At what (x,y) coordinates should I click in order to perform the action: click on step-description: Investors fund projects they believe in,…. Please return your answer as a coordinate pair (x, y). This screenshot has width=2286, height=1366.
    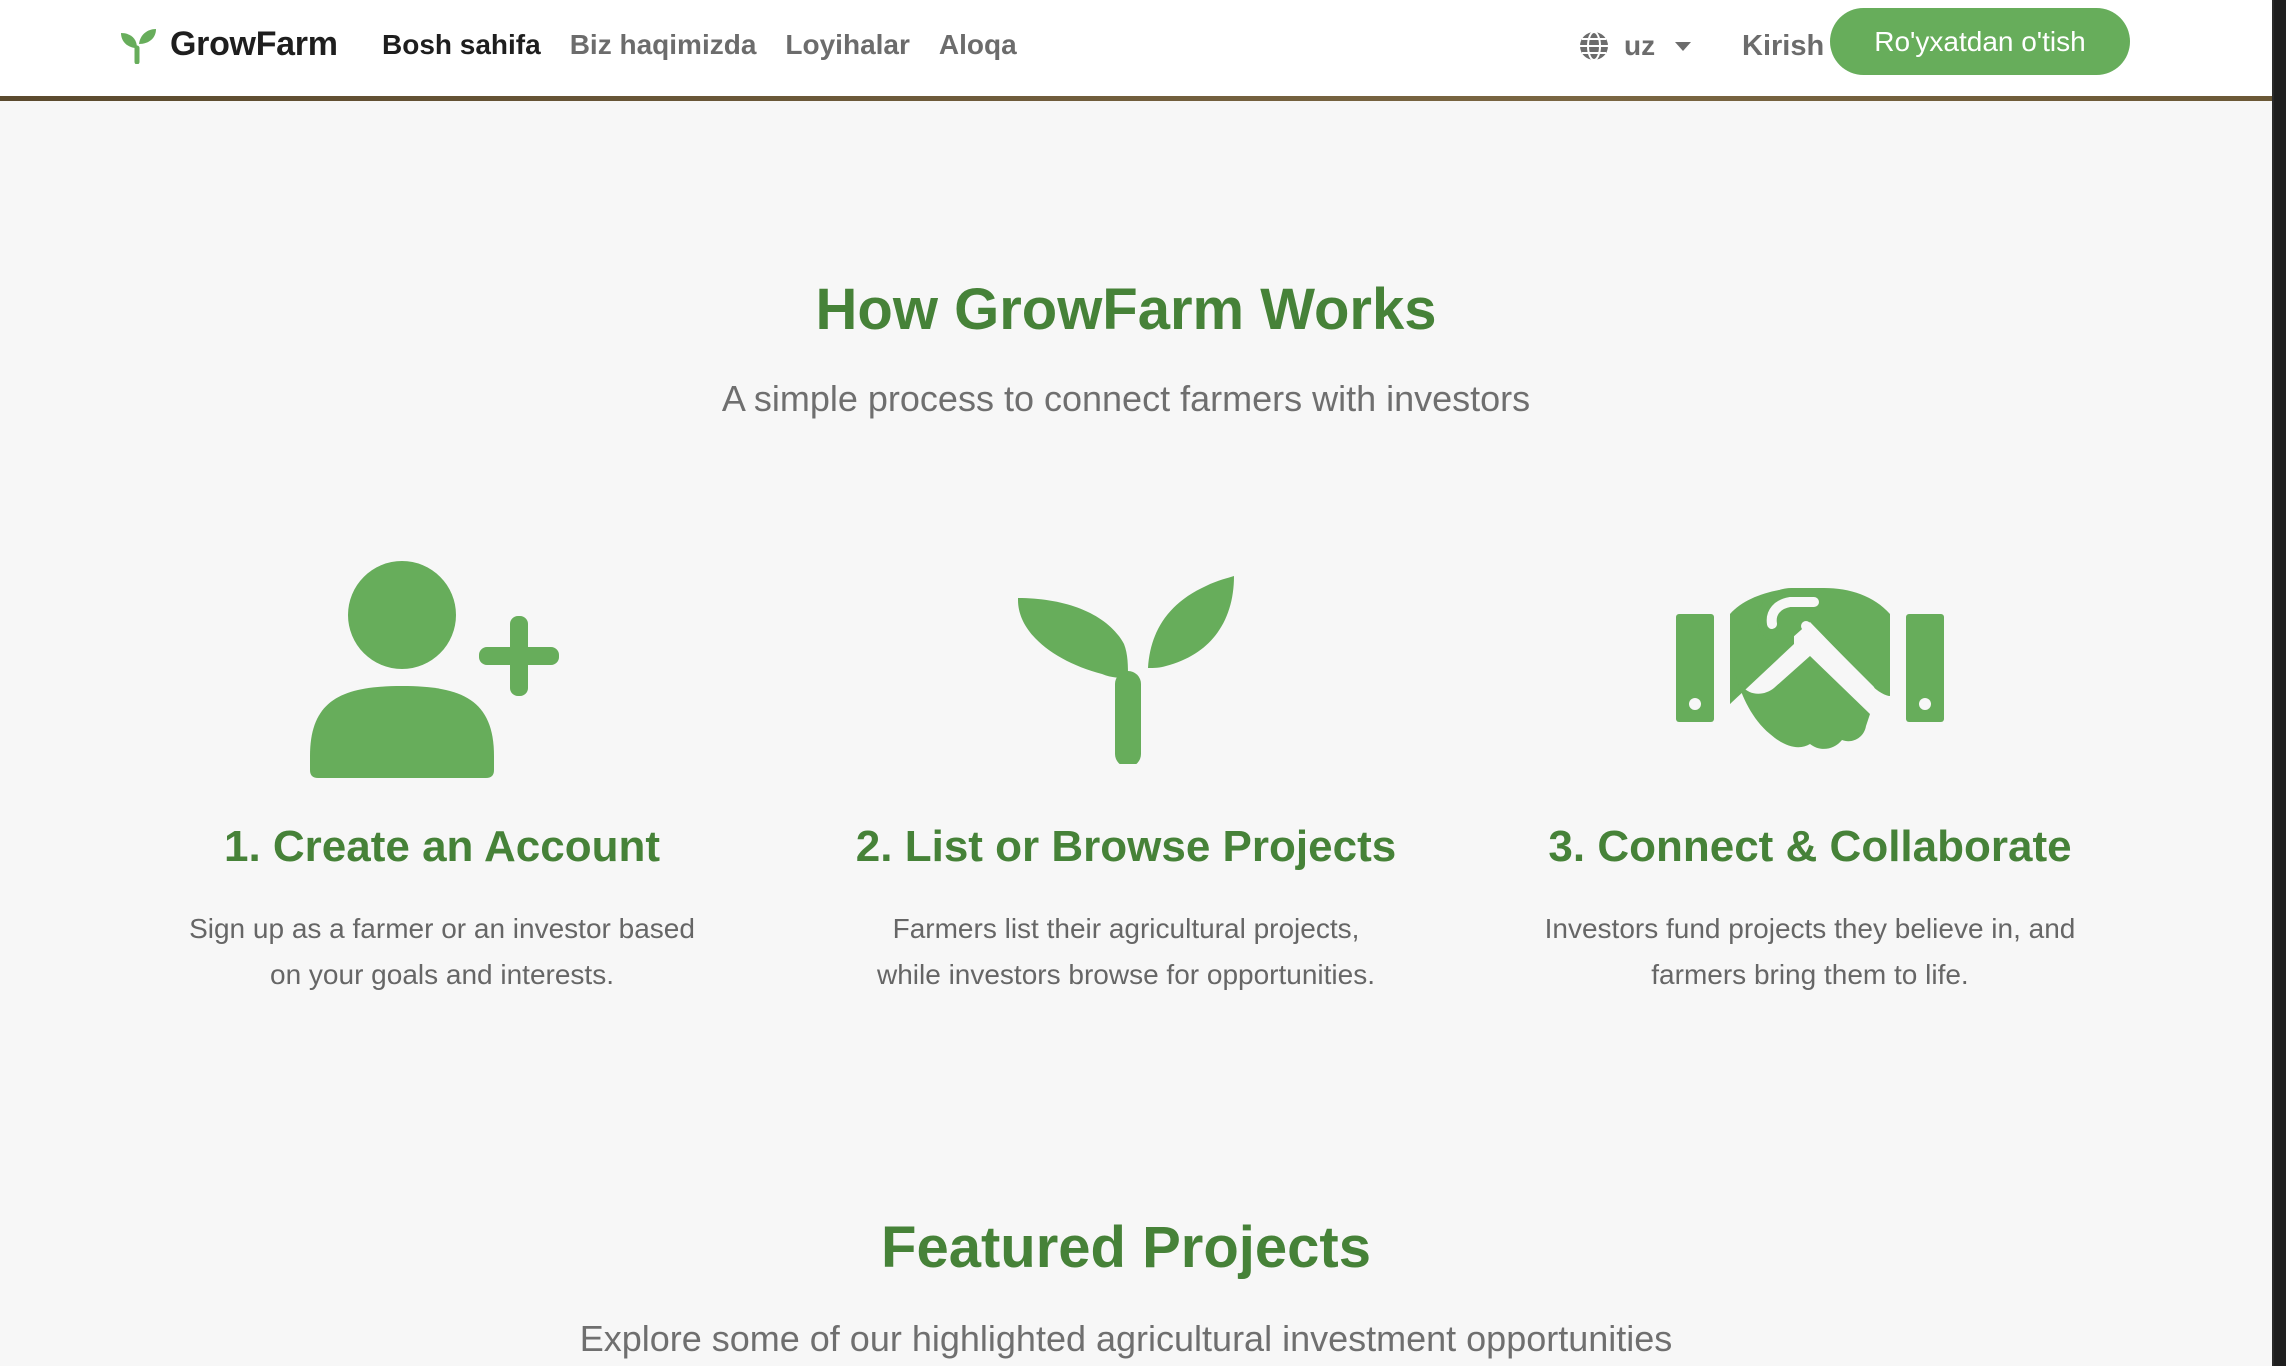
    Looking at the image, I should click on (1810, 952).